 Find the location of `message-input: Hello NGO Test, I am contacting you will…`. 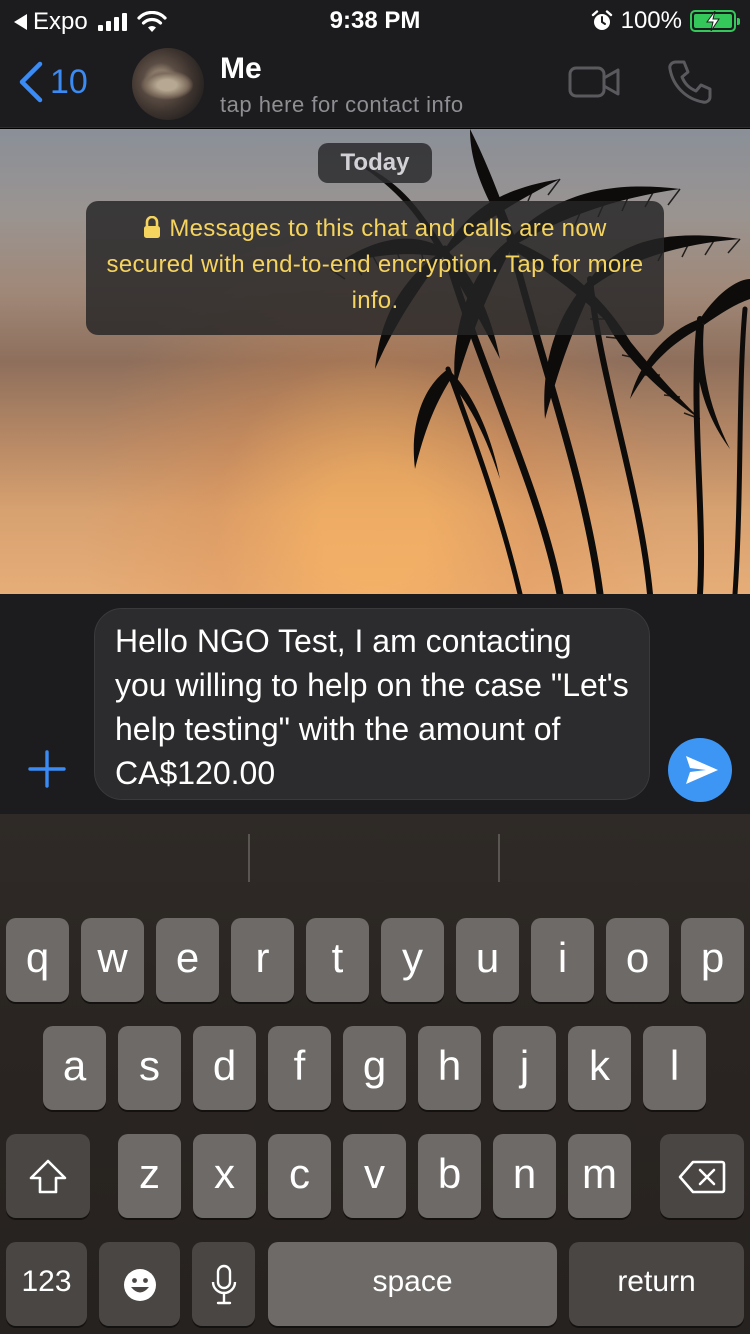

message-input: Hello NGO Test, I am contacting you will… is located at coordinates (372, 704).